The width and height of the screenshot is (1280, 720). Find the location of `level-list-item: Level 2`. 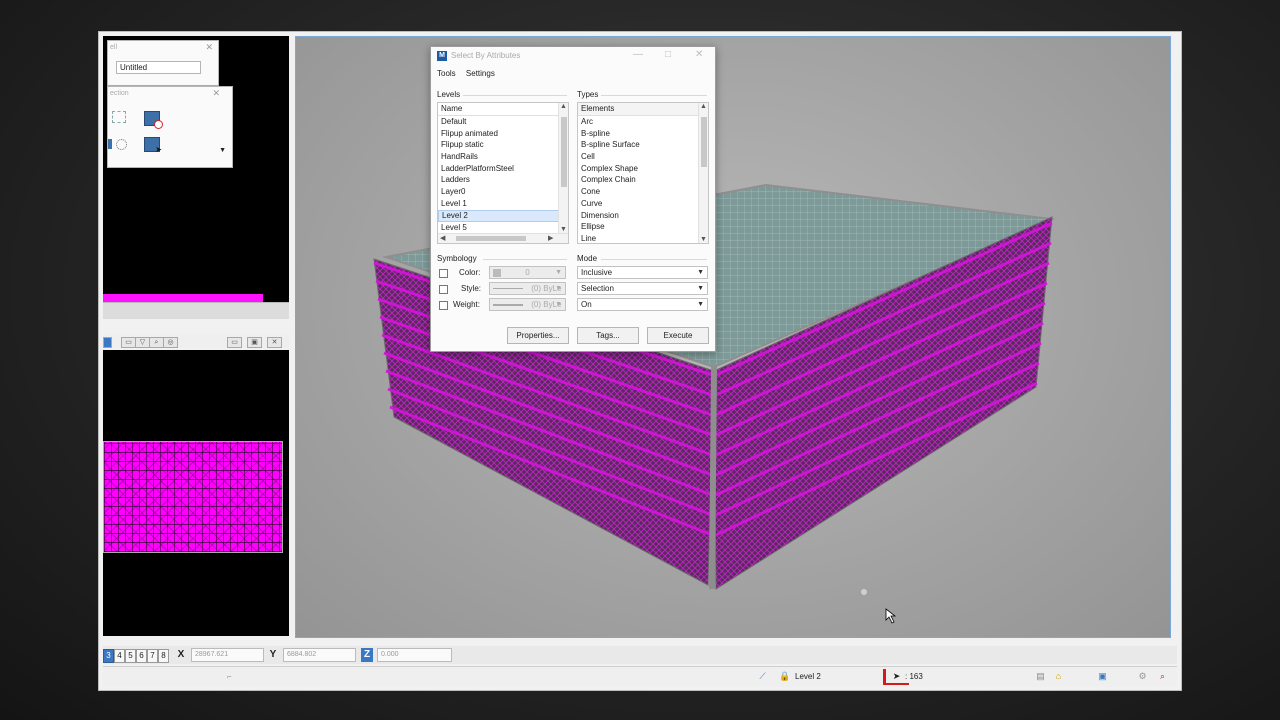

level-list-item: Level 2 is located at coordinates (503, 215).